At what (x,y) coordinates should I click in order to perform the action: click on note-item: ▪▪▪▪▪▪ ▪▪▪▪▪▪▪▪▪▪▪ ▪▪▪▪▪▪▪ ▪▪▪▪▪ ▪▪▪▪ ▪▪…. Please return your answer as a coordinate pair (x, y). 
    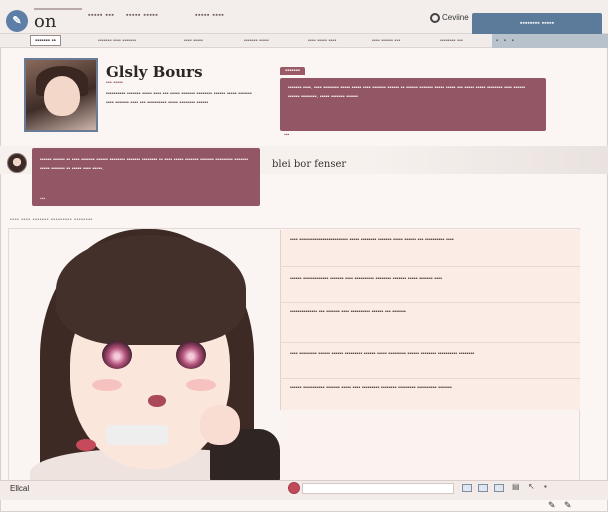
    Looking at the image, I should click on (433, 388).